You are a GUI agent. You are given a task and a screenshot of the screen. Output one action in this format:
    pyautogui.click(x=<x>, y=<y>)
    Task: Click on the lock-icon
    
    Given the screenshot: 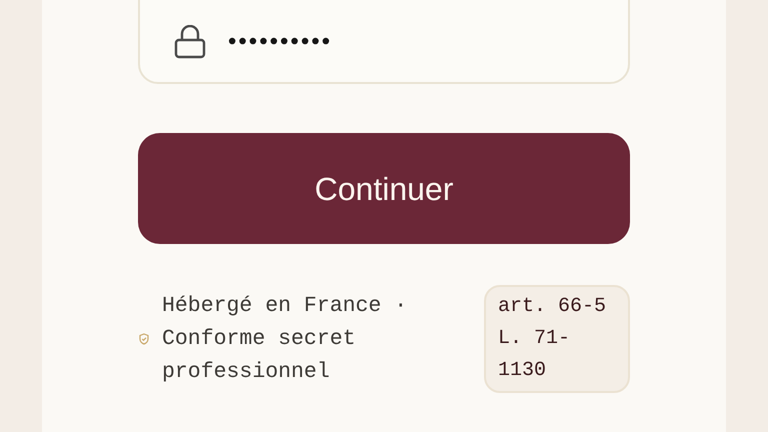 What is the action you would take?
    pyautogui.click(x=190, y=42)
    